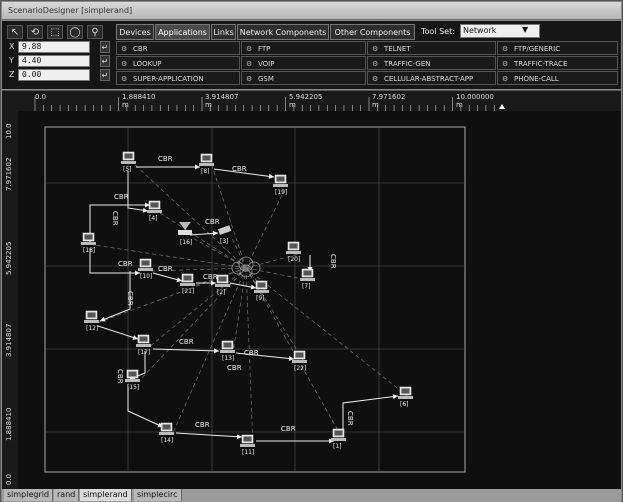 This screenshot has width=623, height=502. I want to click on component-label: TRAFFIC-GEN, so click(407, 64).